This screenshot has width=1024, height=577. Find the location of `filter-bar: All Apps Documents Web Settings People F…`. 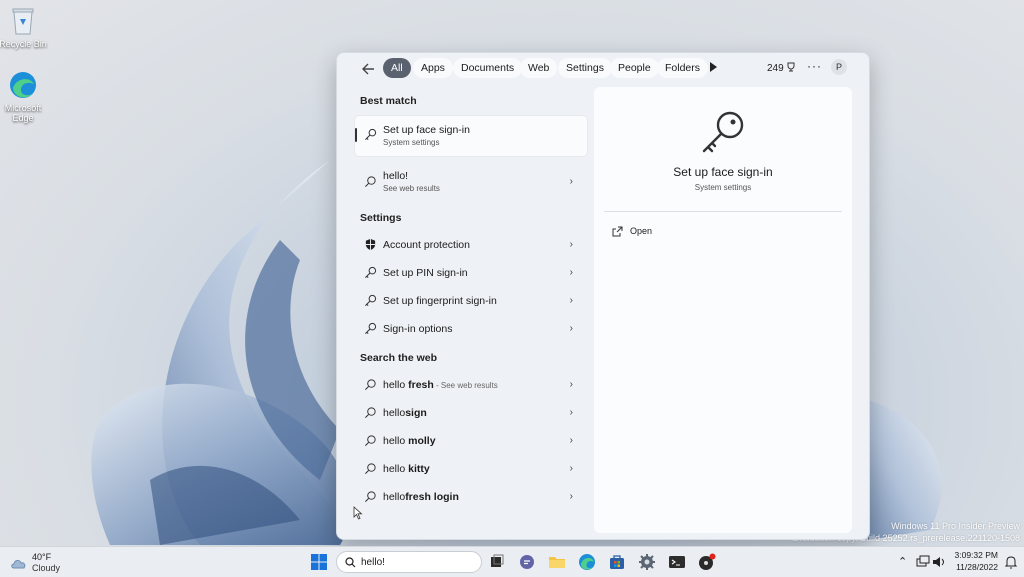

filter-bar: All Apps Documents Web Settings People F… is located at coordinates (603, 68).